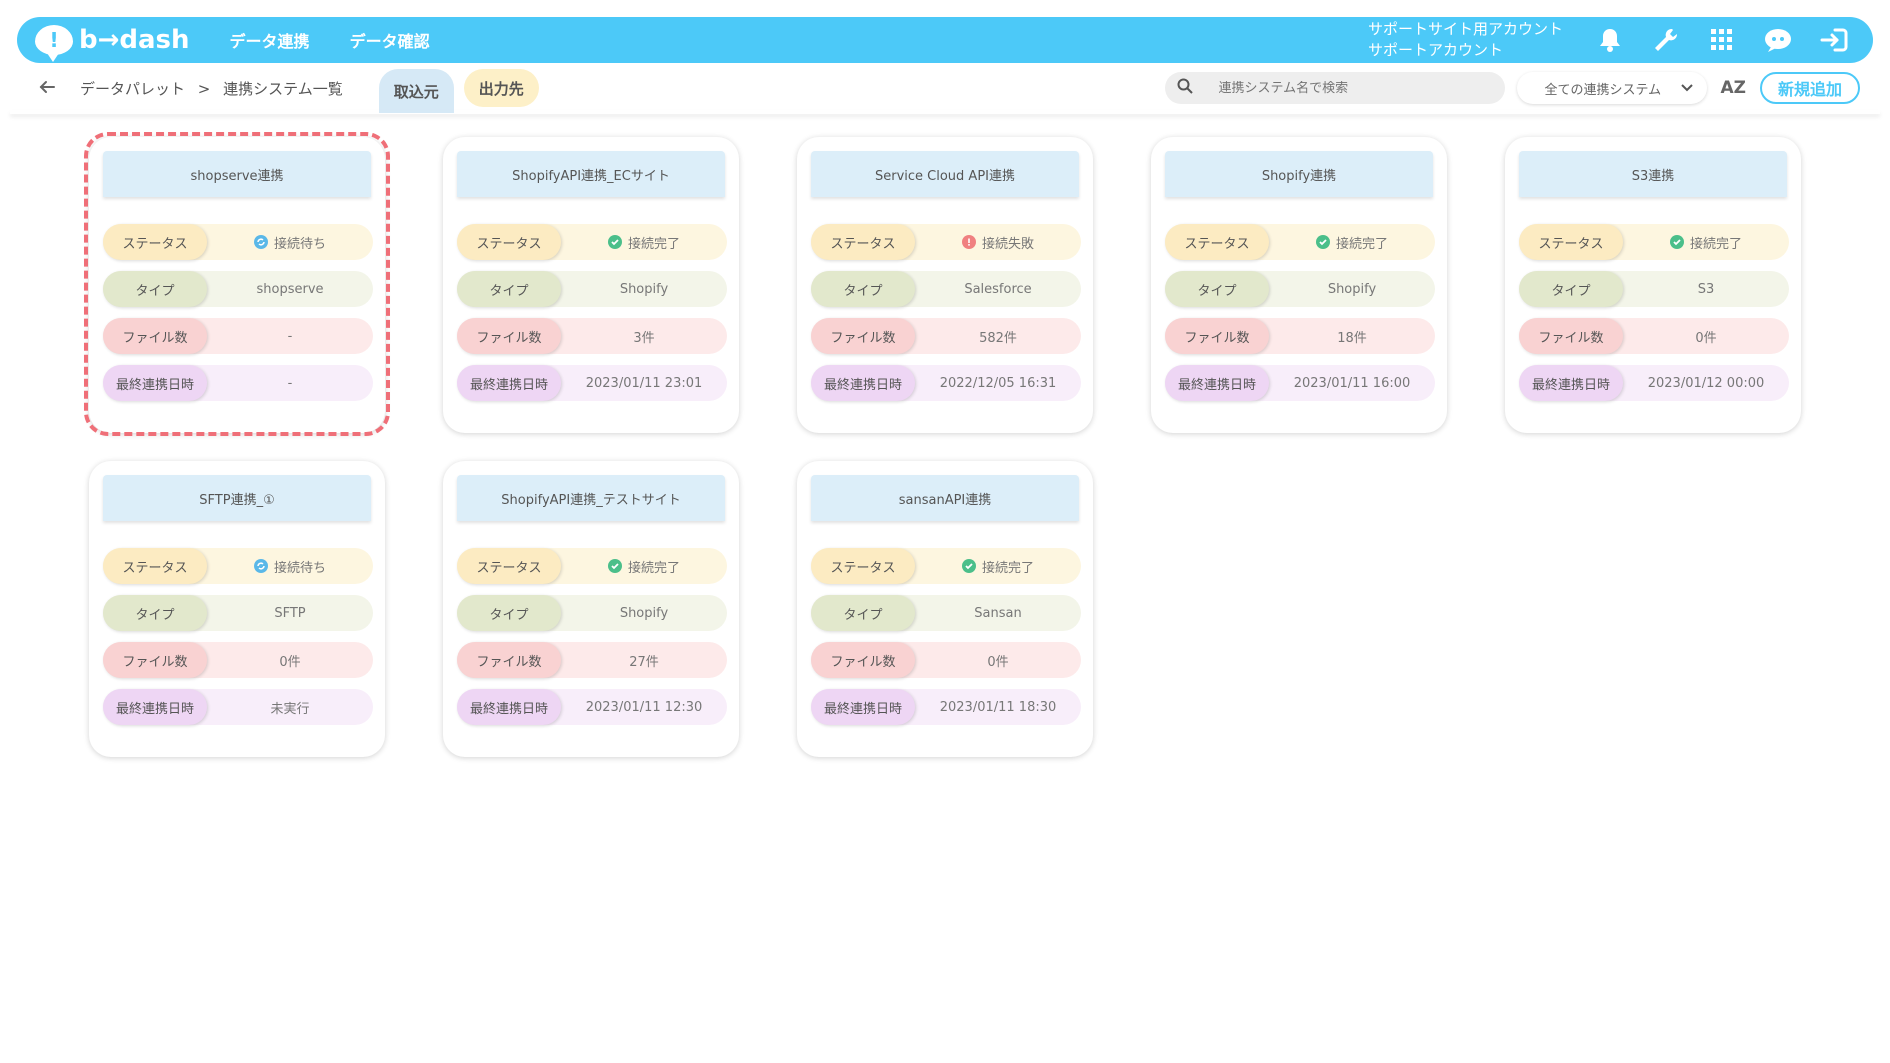 Image resolution: width=1890 pixels, height=1063 pixels. I want to click on status-row: ステータス 接続失敗, so click(946, 242).